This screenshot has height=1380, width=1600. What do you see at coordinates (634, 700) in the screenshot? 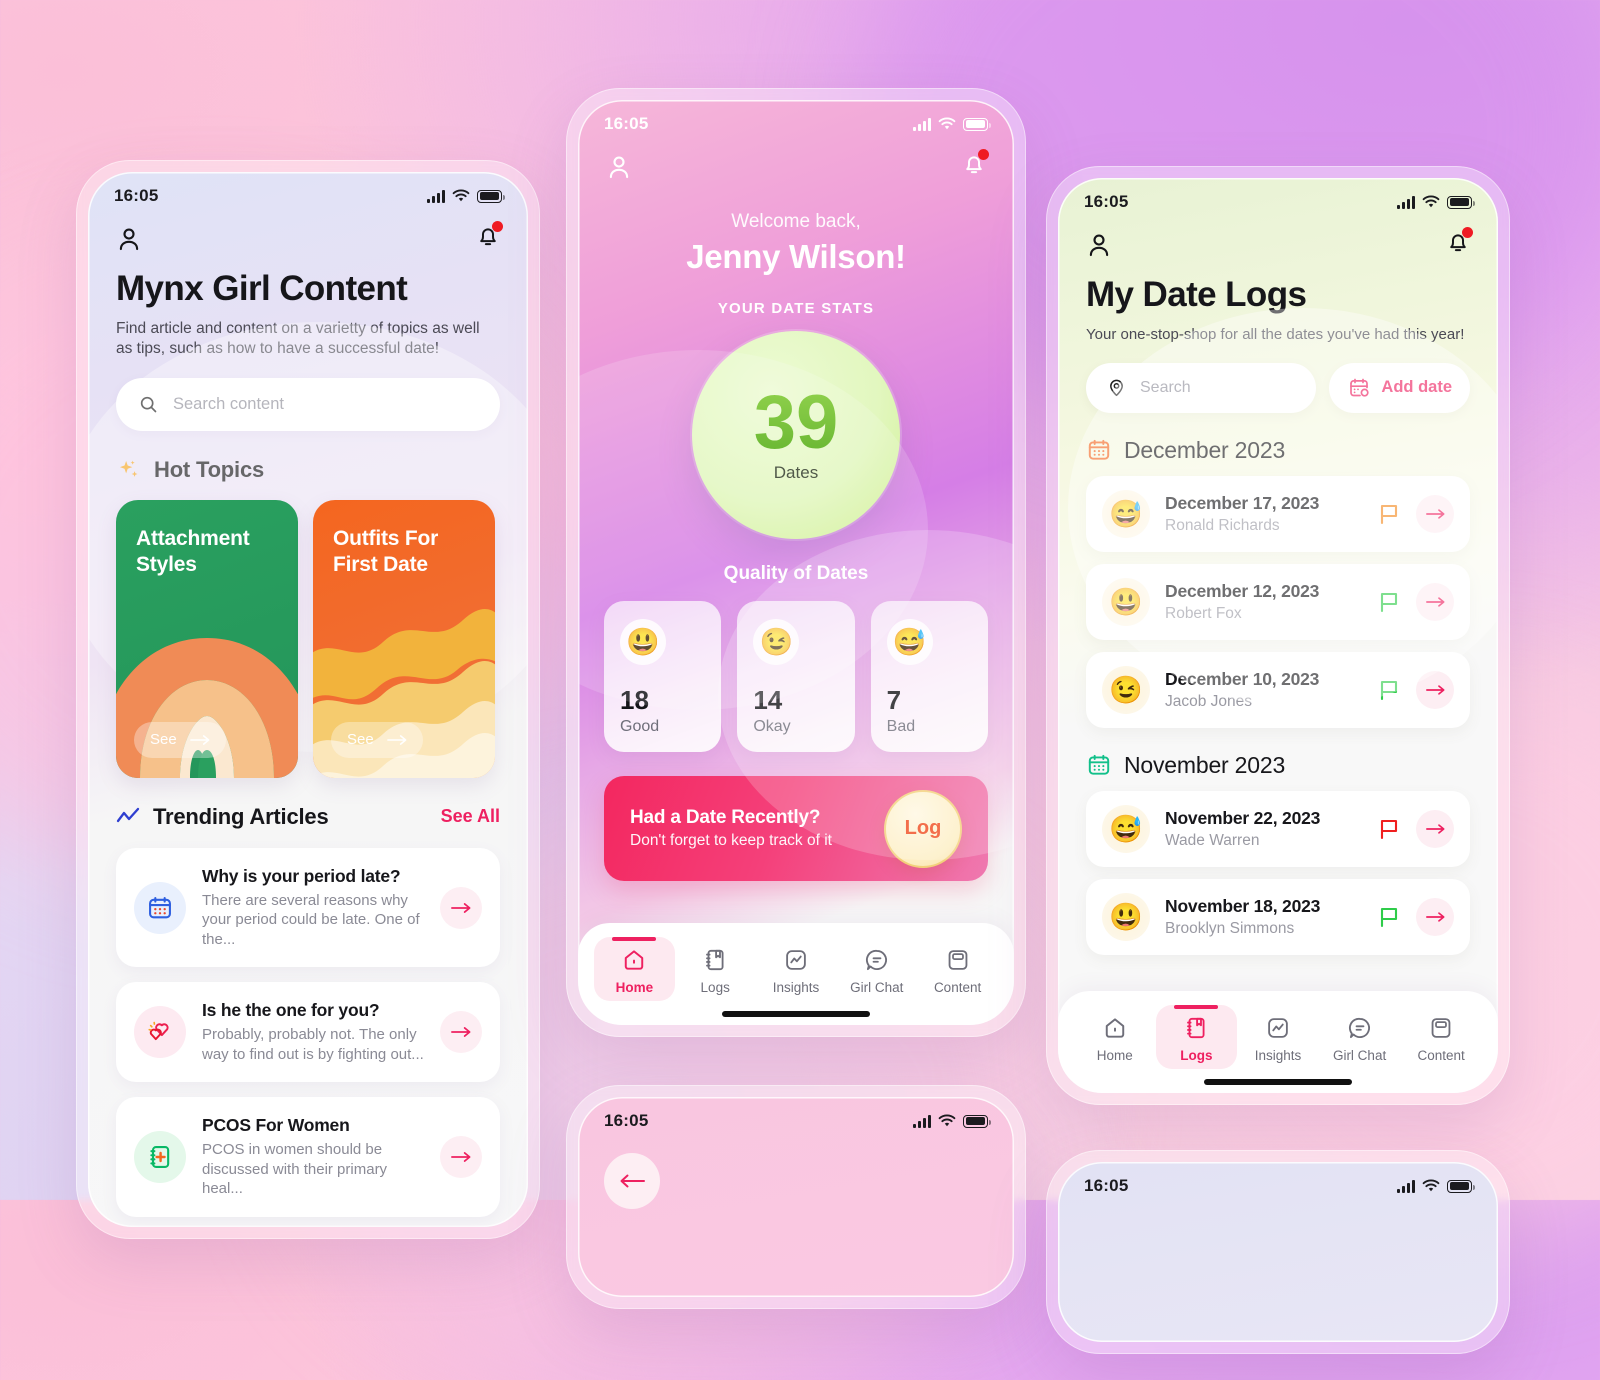
I see `quality-value: 18` at bounding box center [634, 700].